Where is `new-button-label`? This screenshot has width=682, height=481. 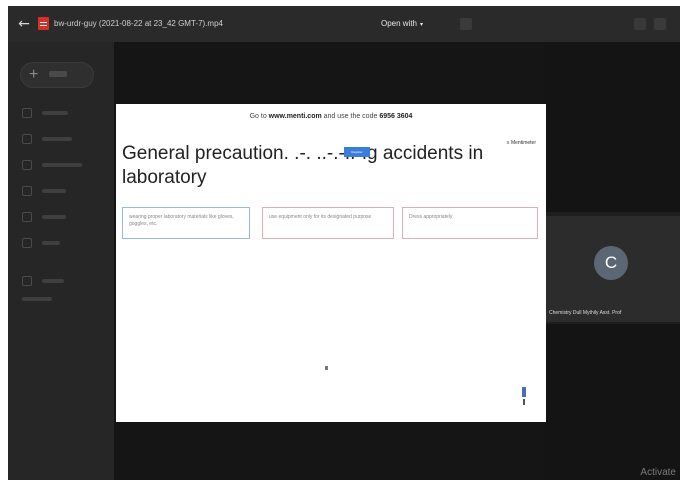
new-button-label is located at coordinates (58, 74).